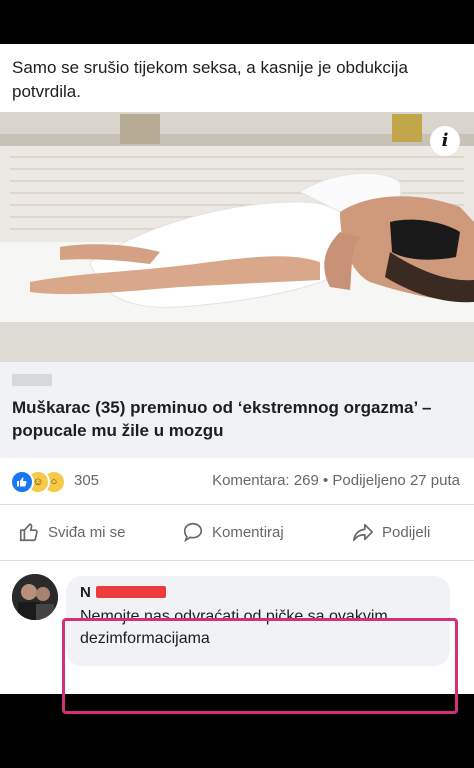  I want to click on share-icon, so click(363, 532).